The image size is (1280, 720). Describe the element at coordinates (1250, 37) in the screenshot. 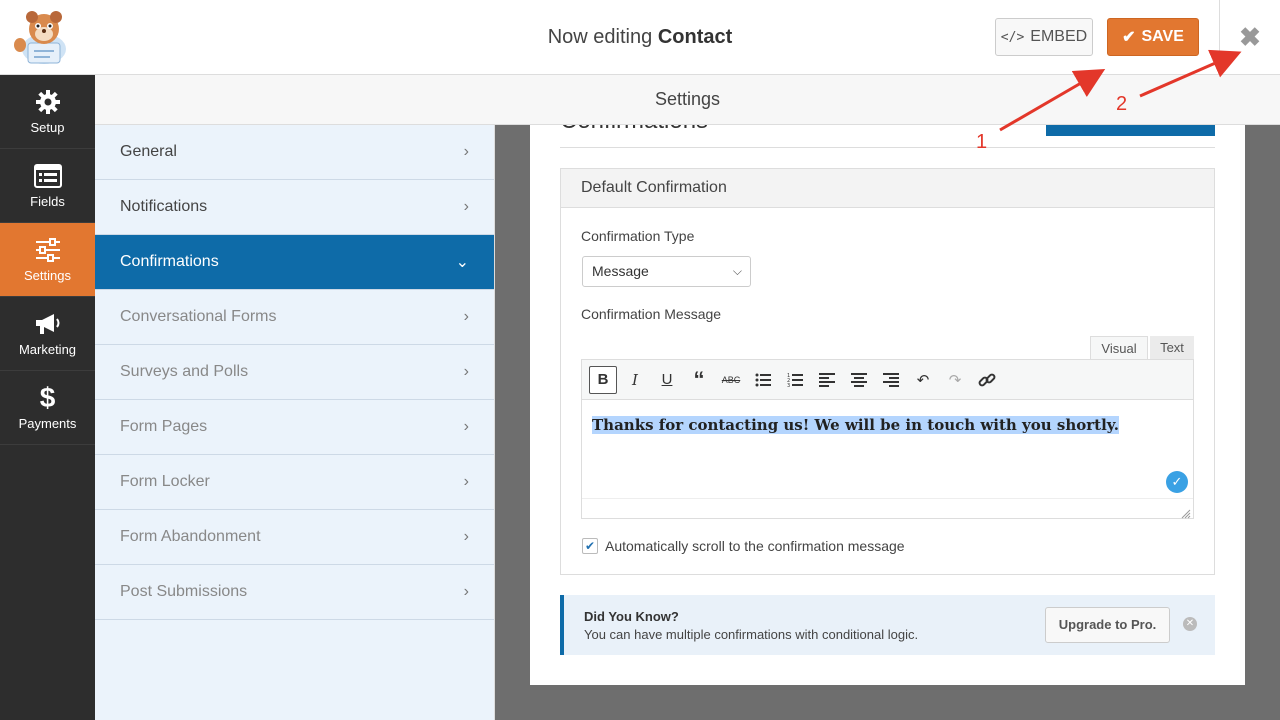

I see `close-icon: ✖` at that location.